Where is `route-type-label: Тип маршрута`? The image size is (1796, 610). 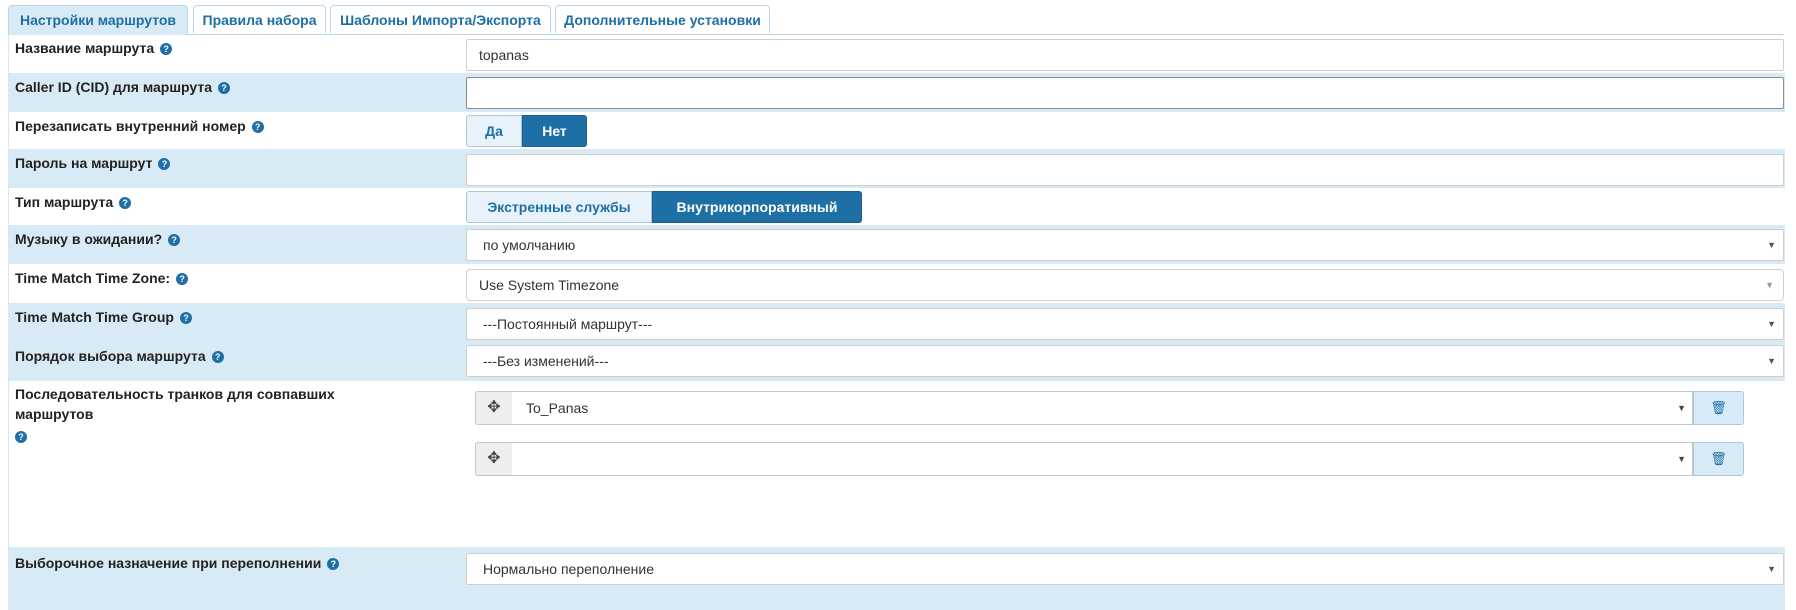 route-type-label: Тип маршрута is located at coordinates (64, 202).